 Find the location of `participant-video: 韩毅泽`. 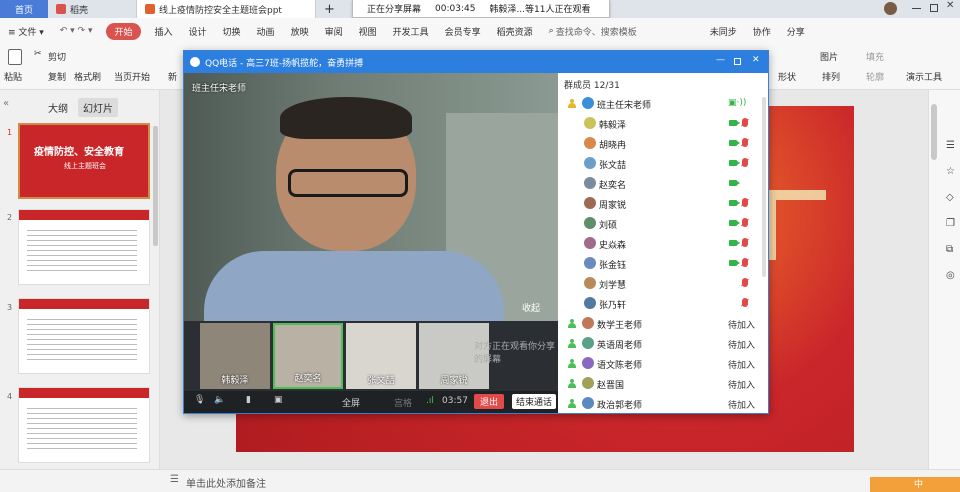

participant-video: 韩毅泽 is located at coordinates (235, 356).